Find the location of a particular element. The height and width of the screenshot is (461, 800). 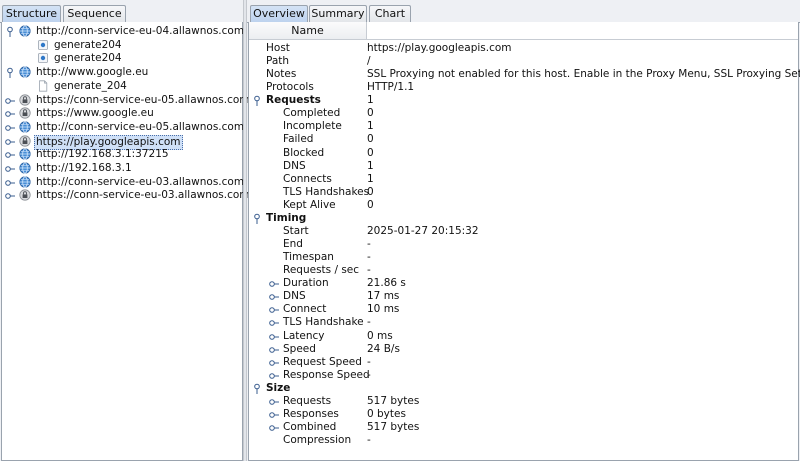

overview-row-value: 1 is located at coordinates (370, 126).